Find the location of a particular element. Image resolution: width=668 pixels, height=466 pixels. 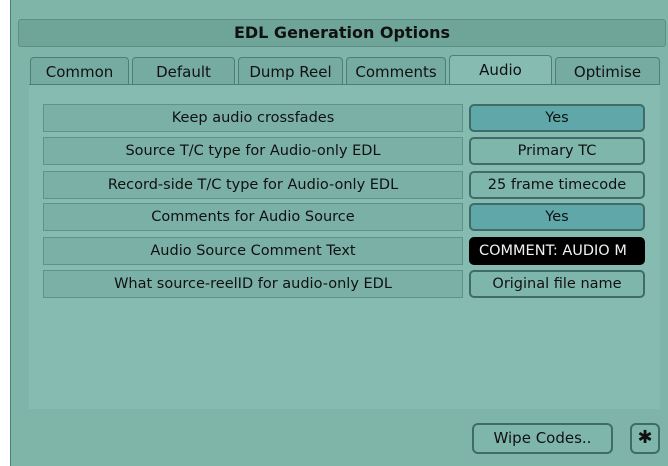

tab-optimise: Optimise is located at coordinates (607, 70).